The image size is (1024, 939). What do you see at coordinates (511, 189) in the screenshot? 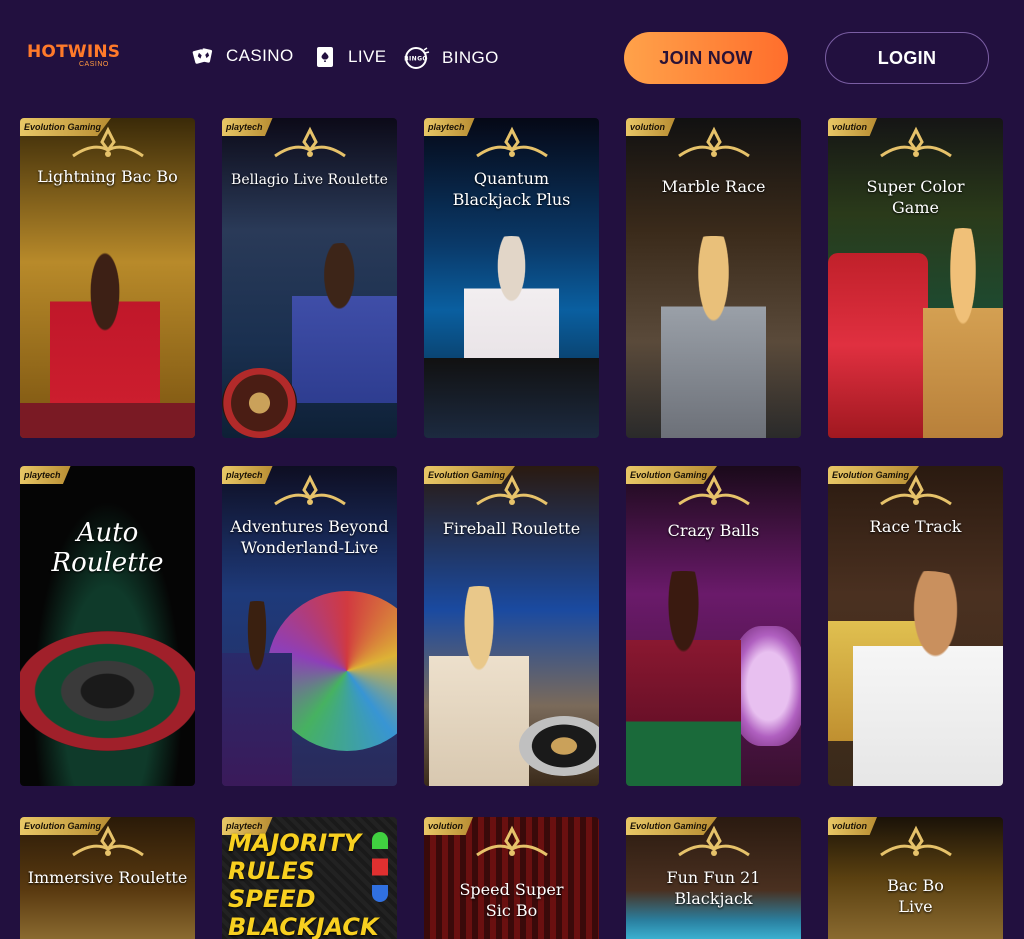
I see `game-title: Quantum Blackjack Plus` at bounding box center [511, 189].